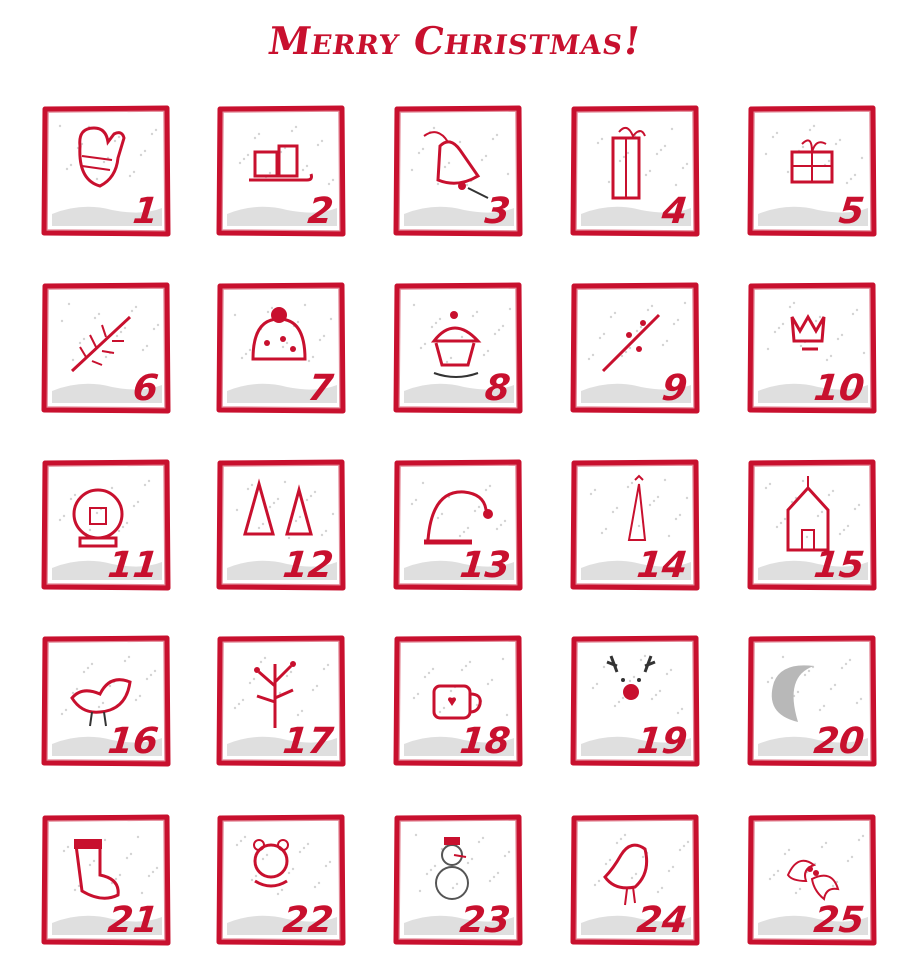 The height and width of the screenshot is (980, 910). Describe the element at coordinates (812, 701) in the screenshot. I see `calendar-day-20: 20` at that location.